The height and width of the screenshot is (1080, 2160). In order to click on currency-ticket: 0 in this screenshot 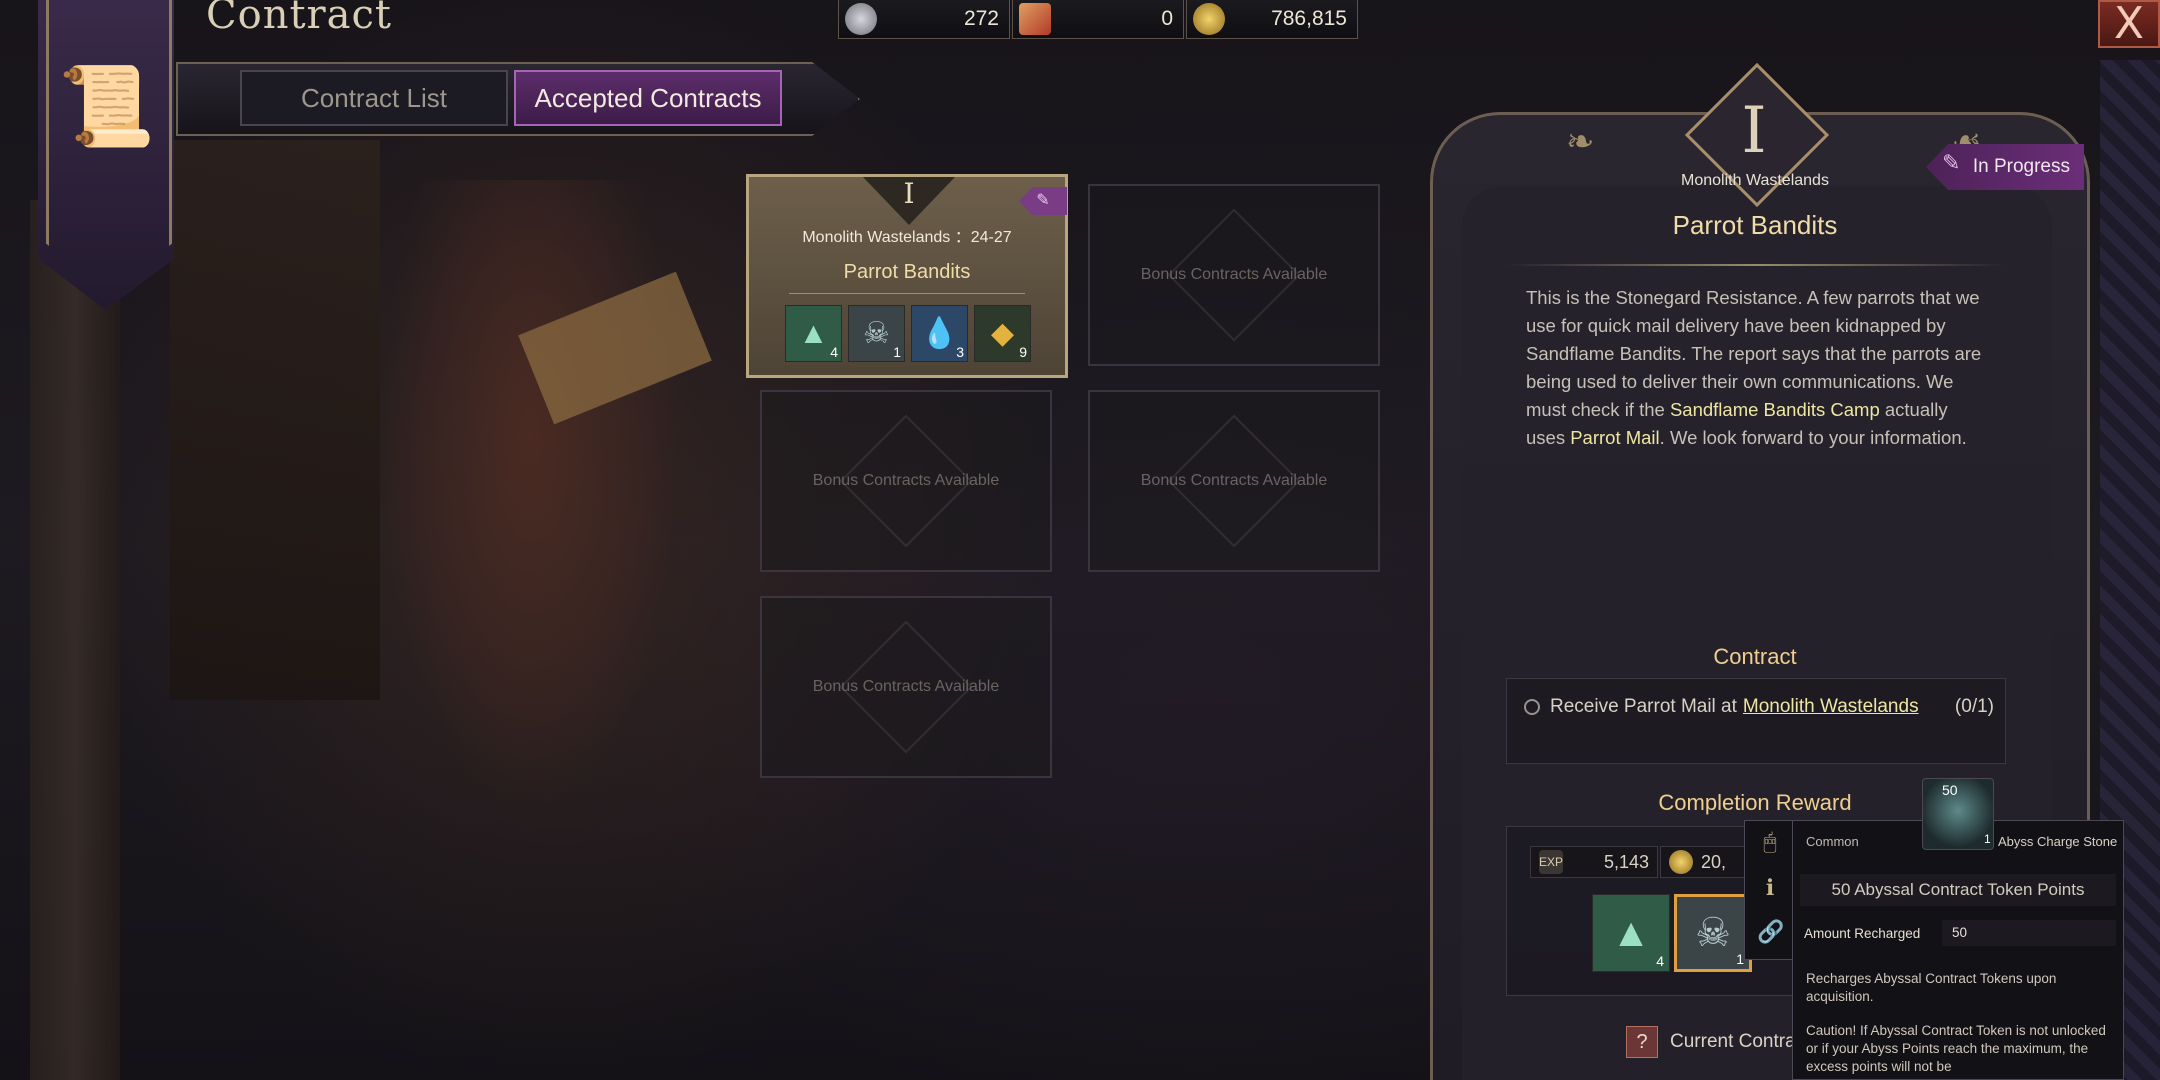, I will do `click(1098, 19)`.